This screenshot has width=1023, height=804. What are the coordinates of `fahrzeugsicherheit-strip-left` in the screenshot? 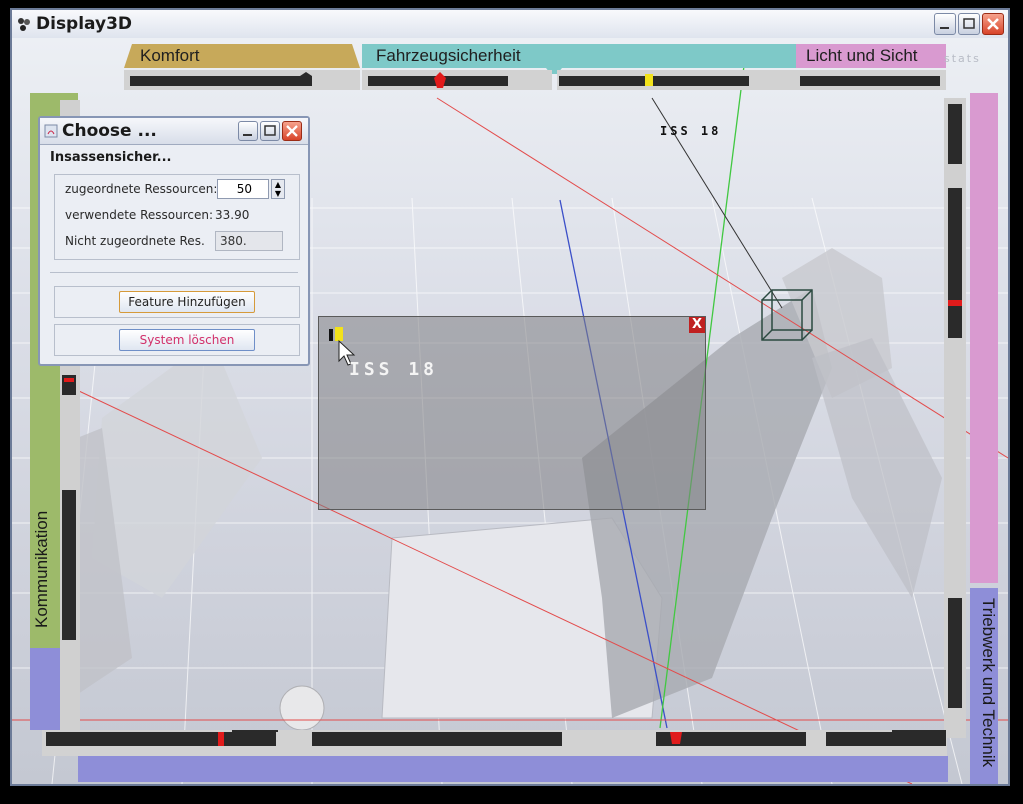 It's located at (457, 80).